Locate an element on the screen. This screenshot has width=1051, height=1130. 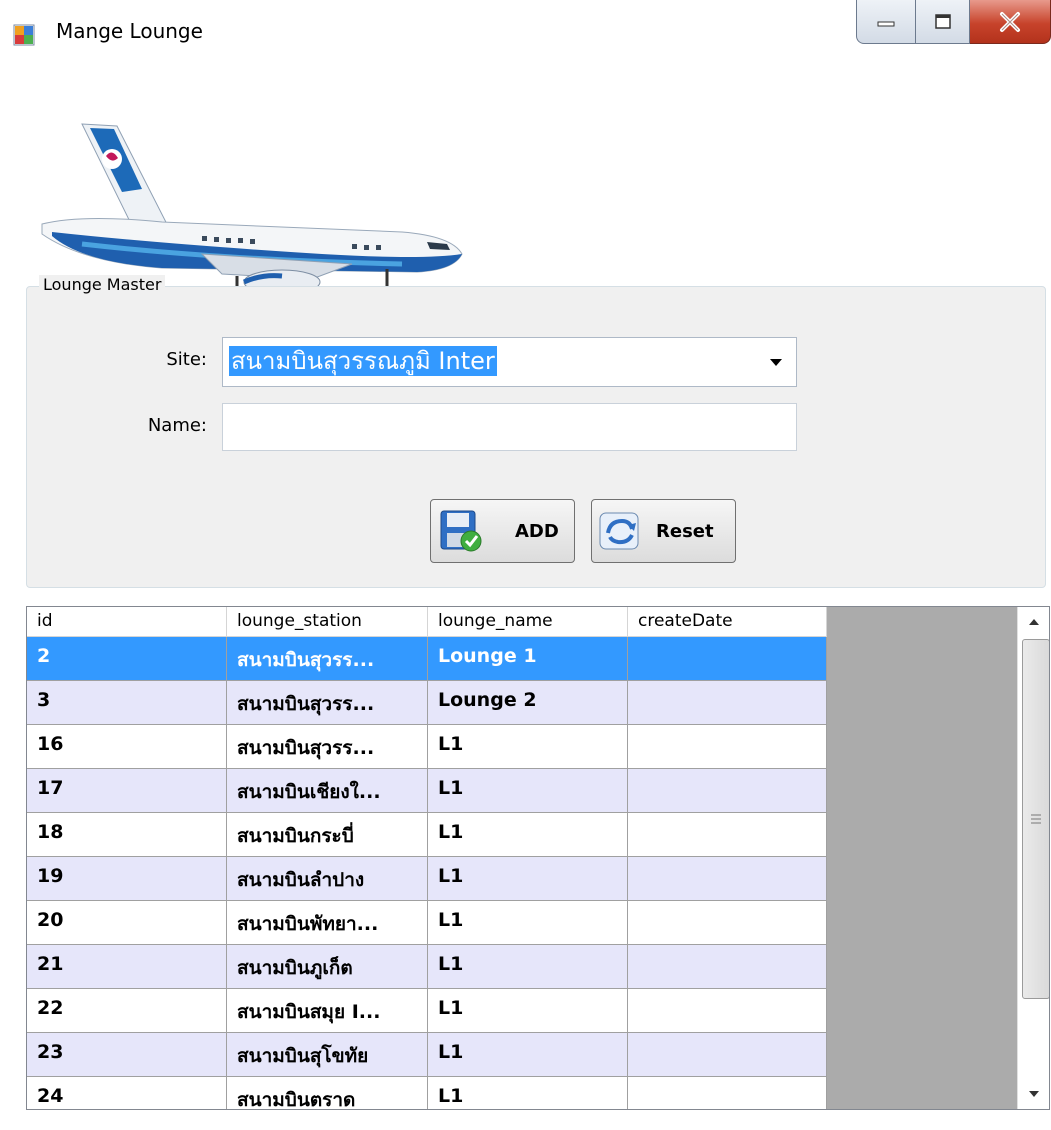
reset-button: Reset is located at coordinates (663, 531).